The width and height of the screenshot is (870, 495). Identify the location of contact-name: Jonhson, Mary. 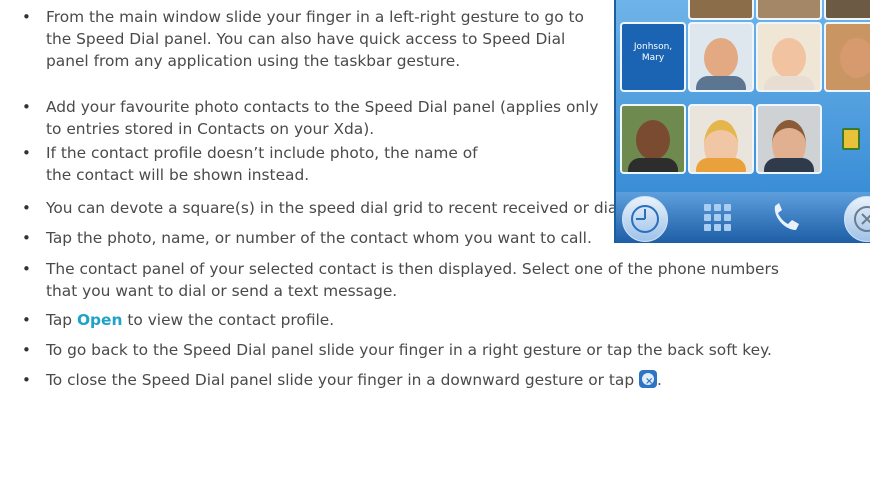
(653, 52).